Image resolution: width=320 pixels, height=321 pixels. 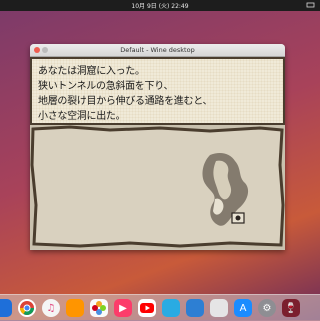 What do you see at coordinates (125, 101) in the screenshot?
I see `story-line-3: 地層の裂け目から伸びる通路を進むと、` at bounding box center [125, 101].